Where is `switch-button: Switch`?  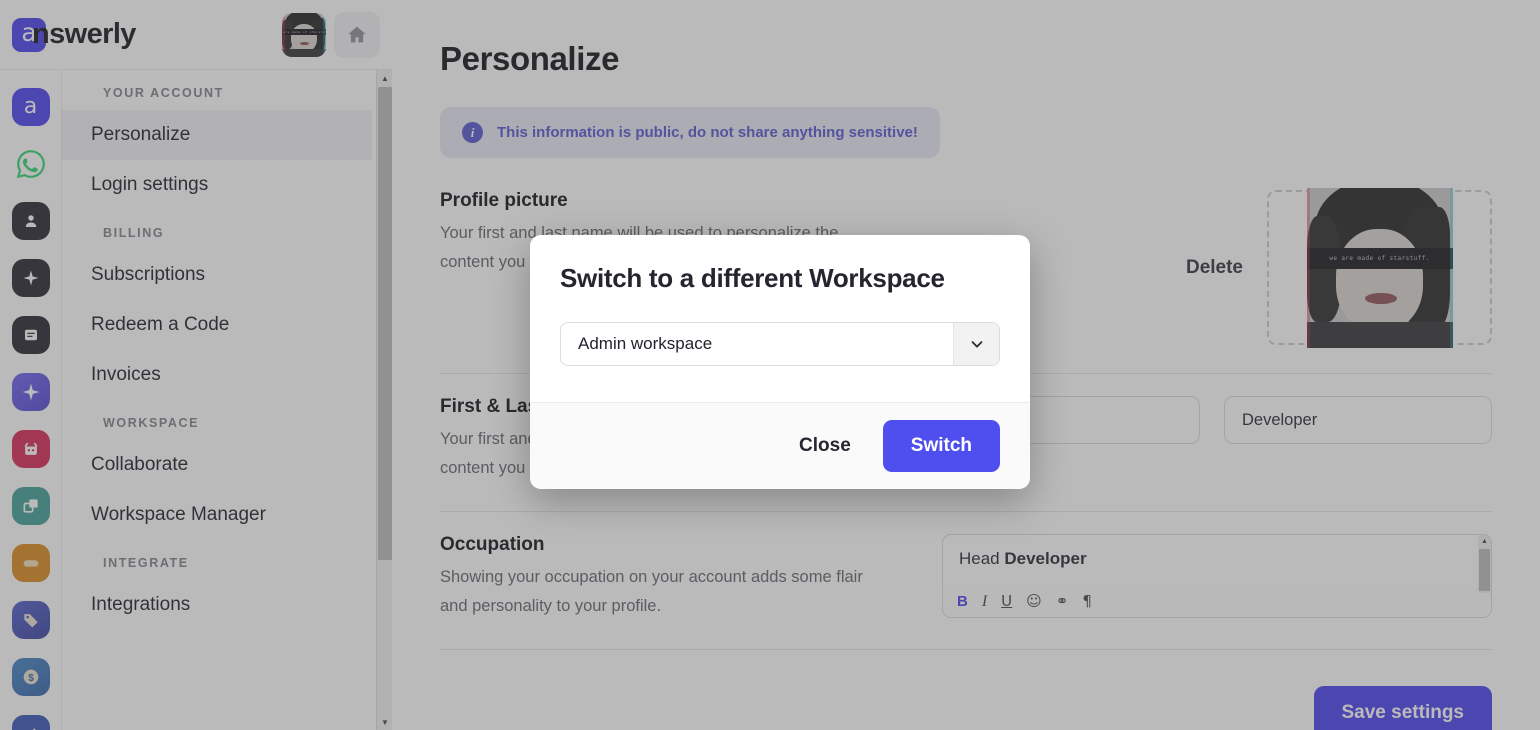
switch-button: Switch is located at coordinates (941, 446).